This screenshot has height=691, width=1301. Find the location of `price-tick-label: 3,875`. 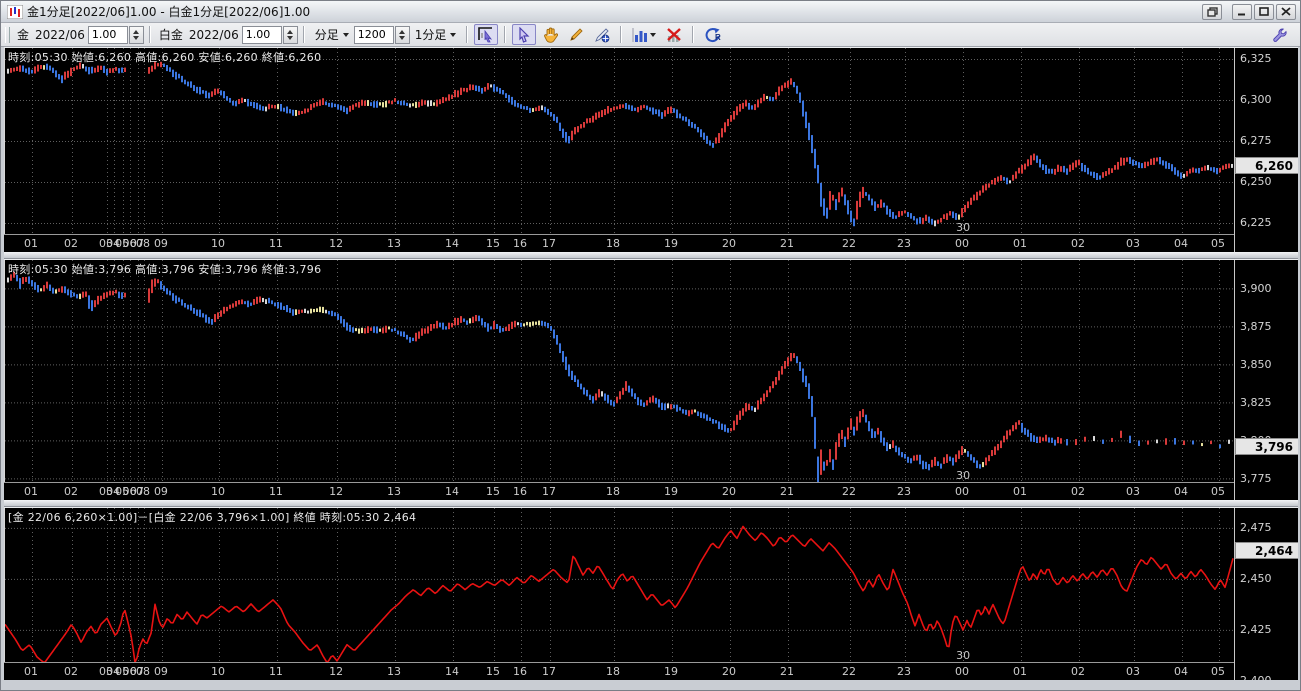

price-tick-label: 3,875 is located at coordinates (1256, 326).